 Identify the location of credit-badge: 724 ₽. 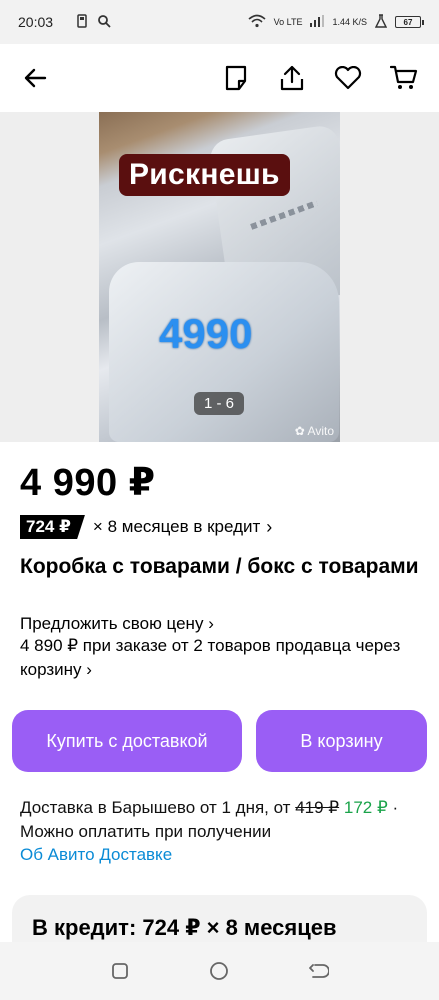
(52, 527).